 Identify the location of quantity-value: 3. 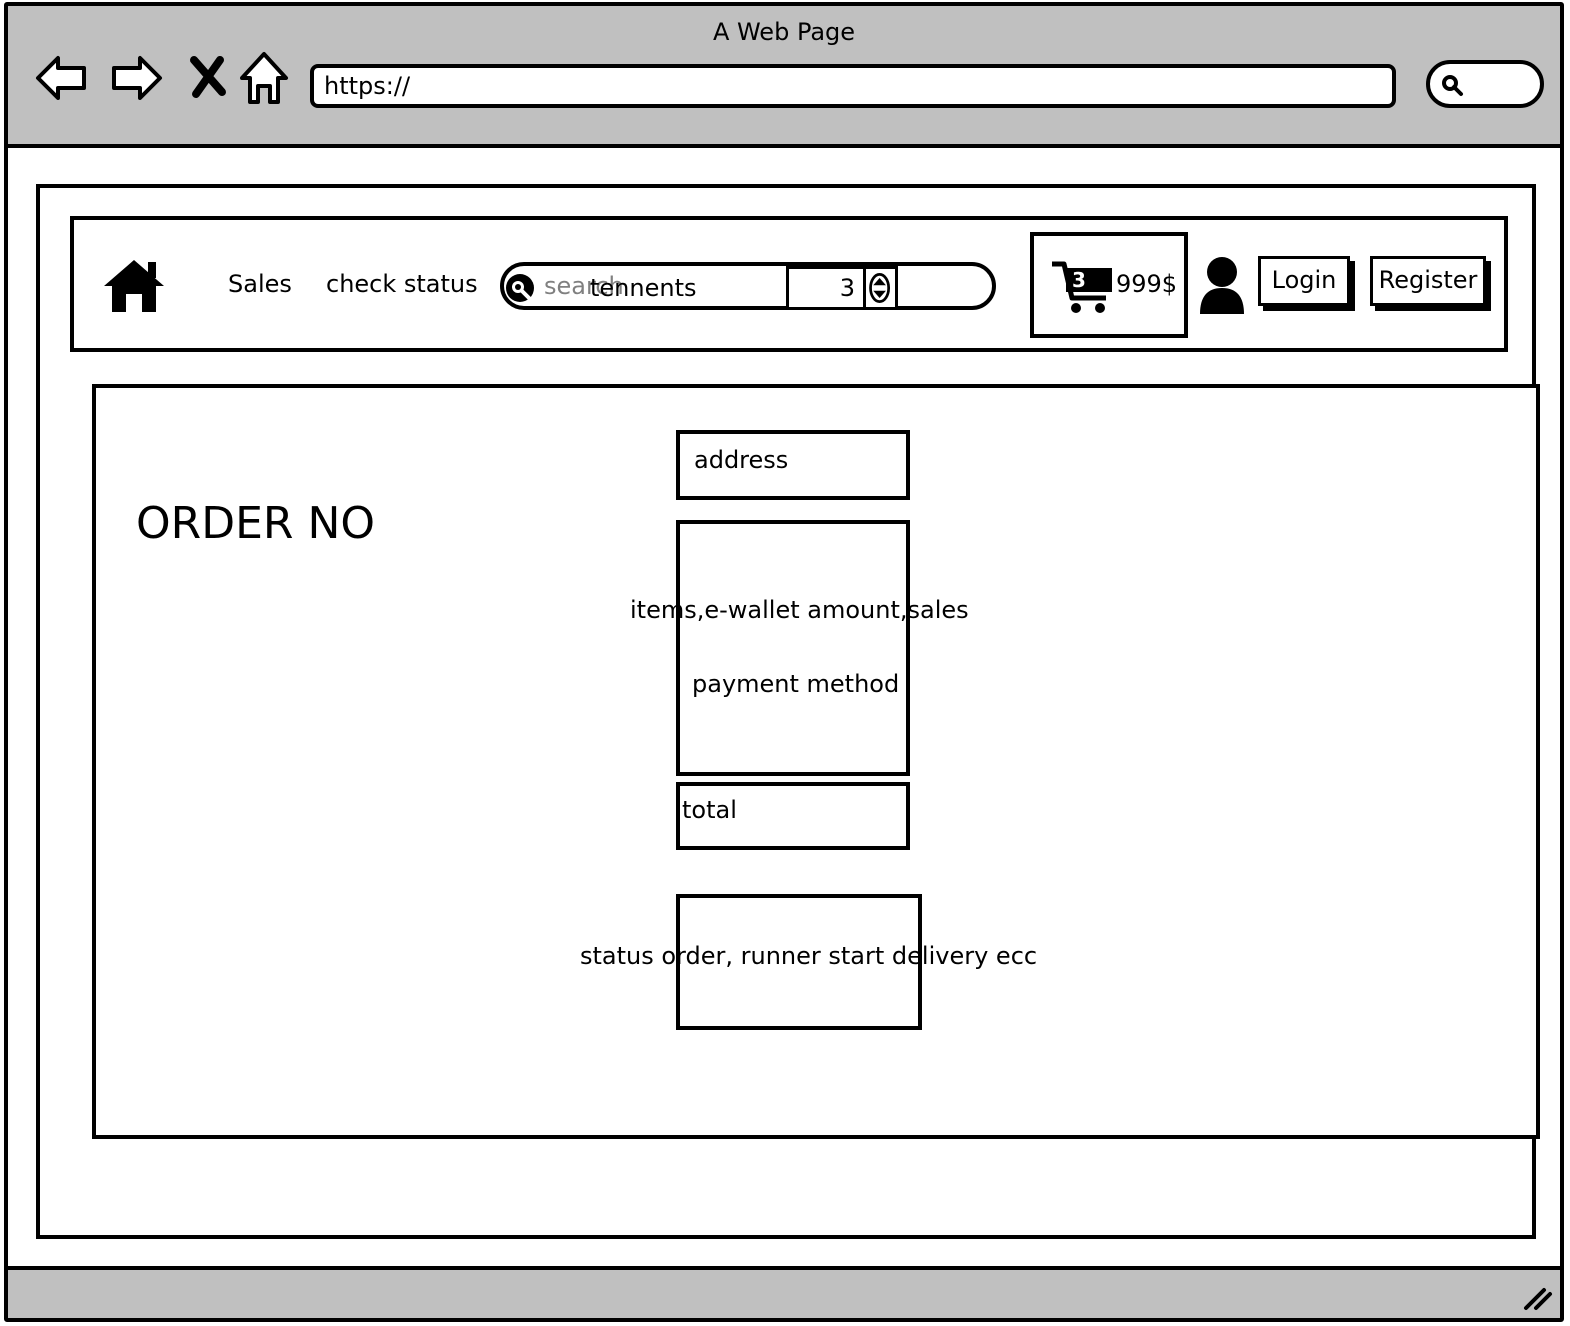
(847, 288).